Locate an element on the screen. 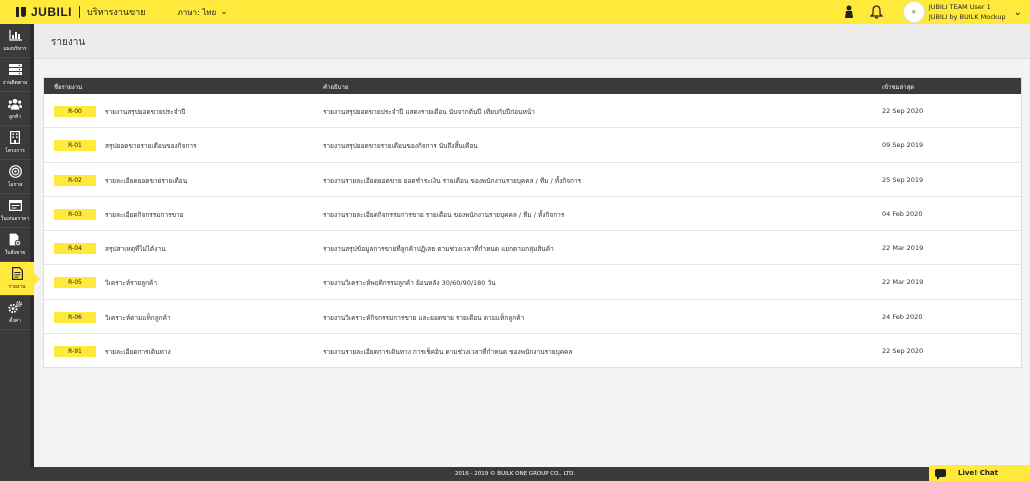 The width and height of the screenshot is (1030, 481). language-selector: ภาษา: ไทย ⌄ is located at coordinates (202, 12).